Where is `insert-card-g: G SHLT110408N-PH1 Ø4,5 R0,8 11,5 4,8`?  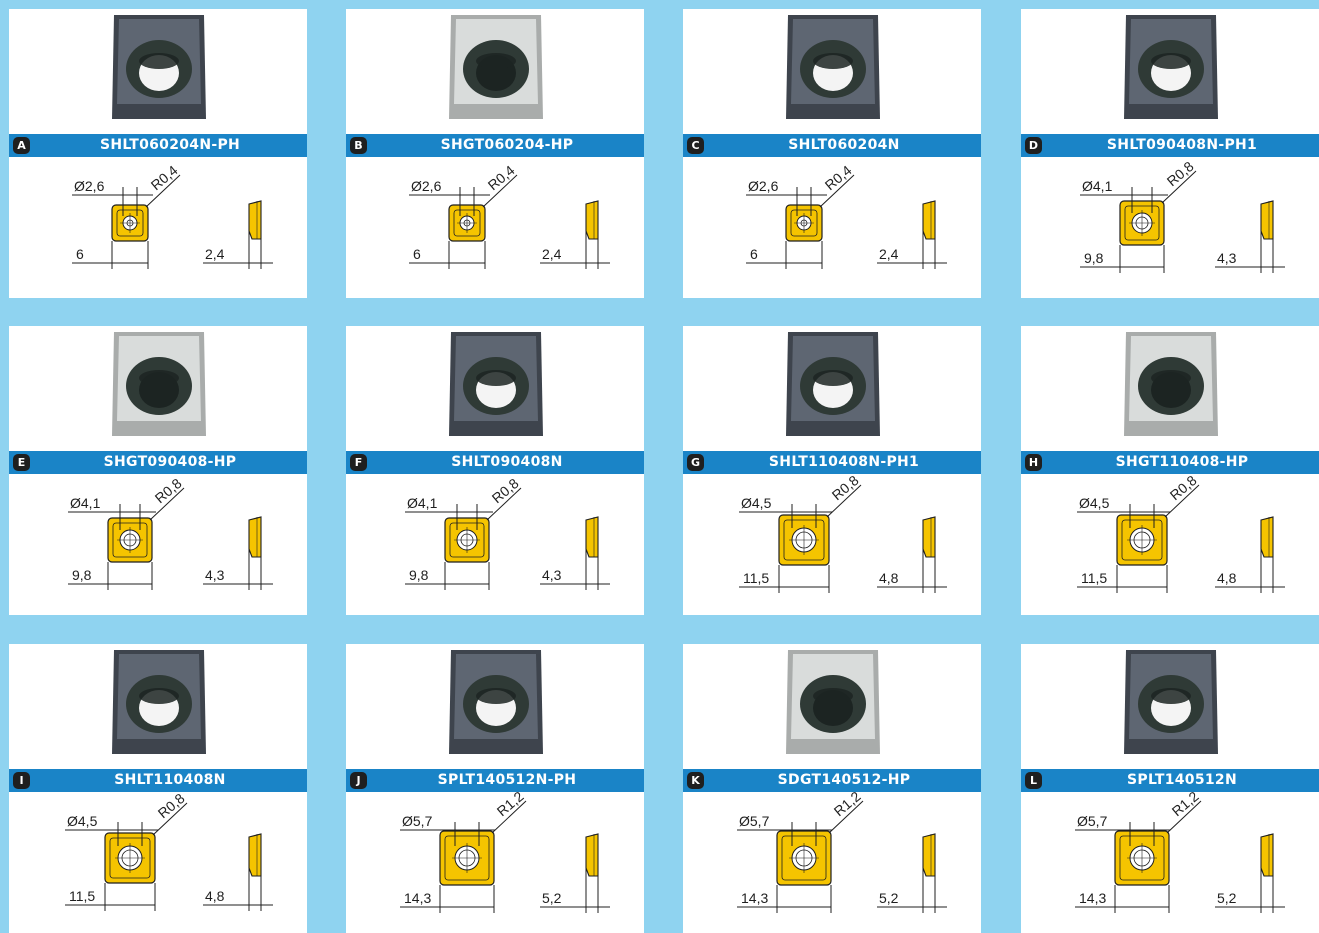
insert-card-g: G SHLT110408N-PH1 Ø4,5 R0,8 11,5 4,8 is located at coordinates (832, 470).